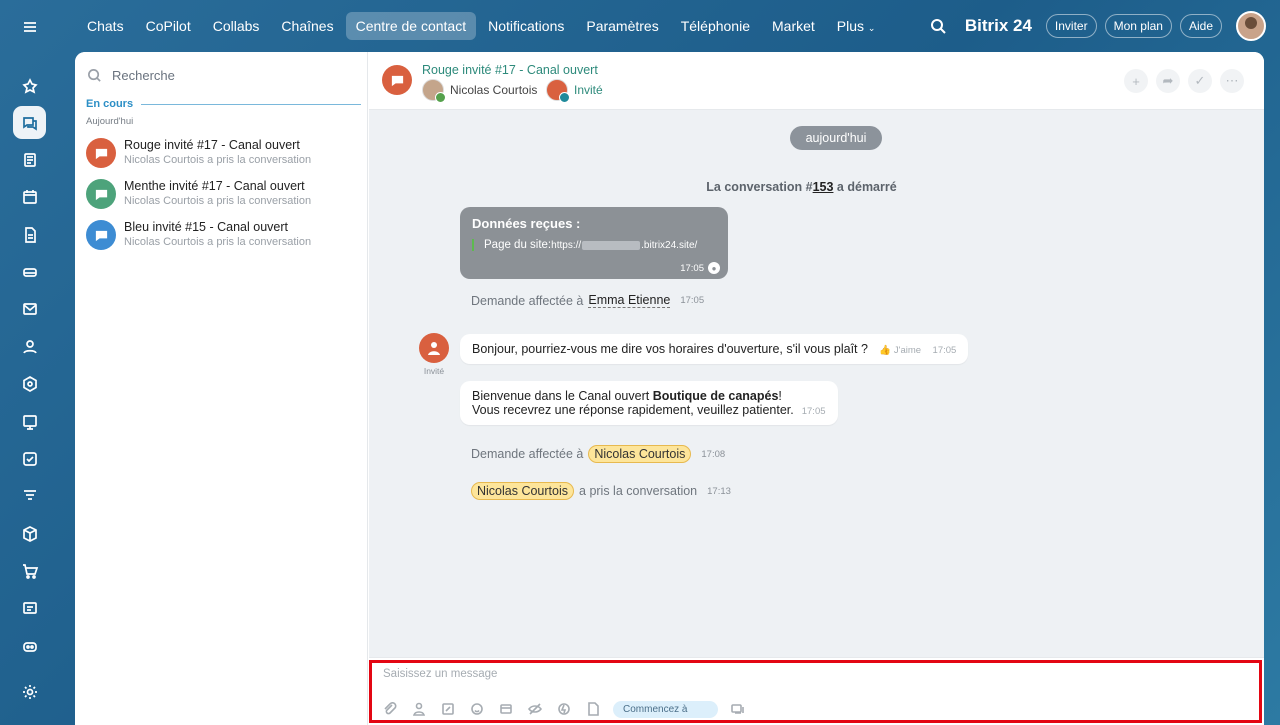 The width and height of the screenshot is (1280, 725). I want to click on docs-icon, so click(29, 234).